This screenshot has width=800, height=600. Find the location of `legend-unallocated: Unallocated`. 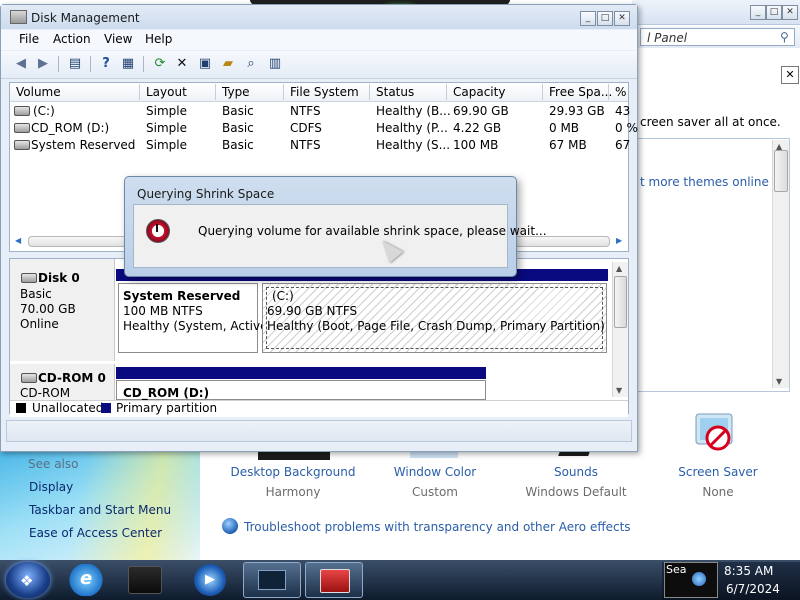

legend-unallocated: Unallocated is located at coordinates (68, 408).